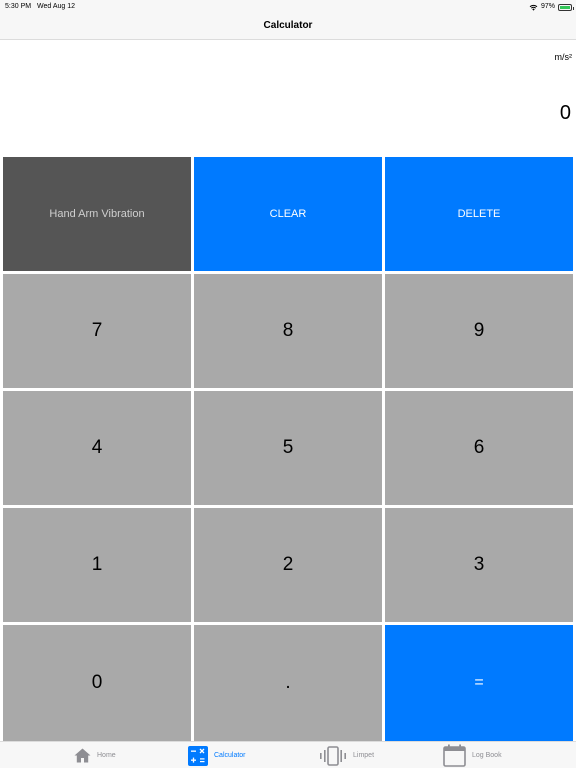 Image resolution: width=576 pixels, height=769 pixels. I want to click on digit-9-button: 9, so click(479, 331).